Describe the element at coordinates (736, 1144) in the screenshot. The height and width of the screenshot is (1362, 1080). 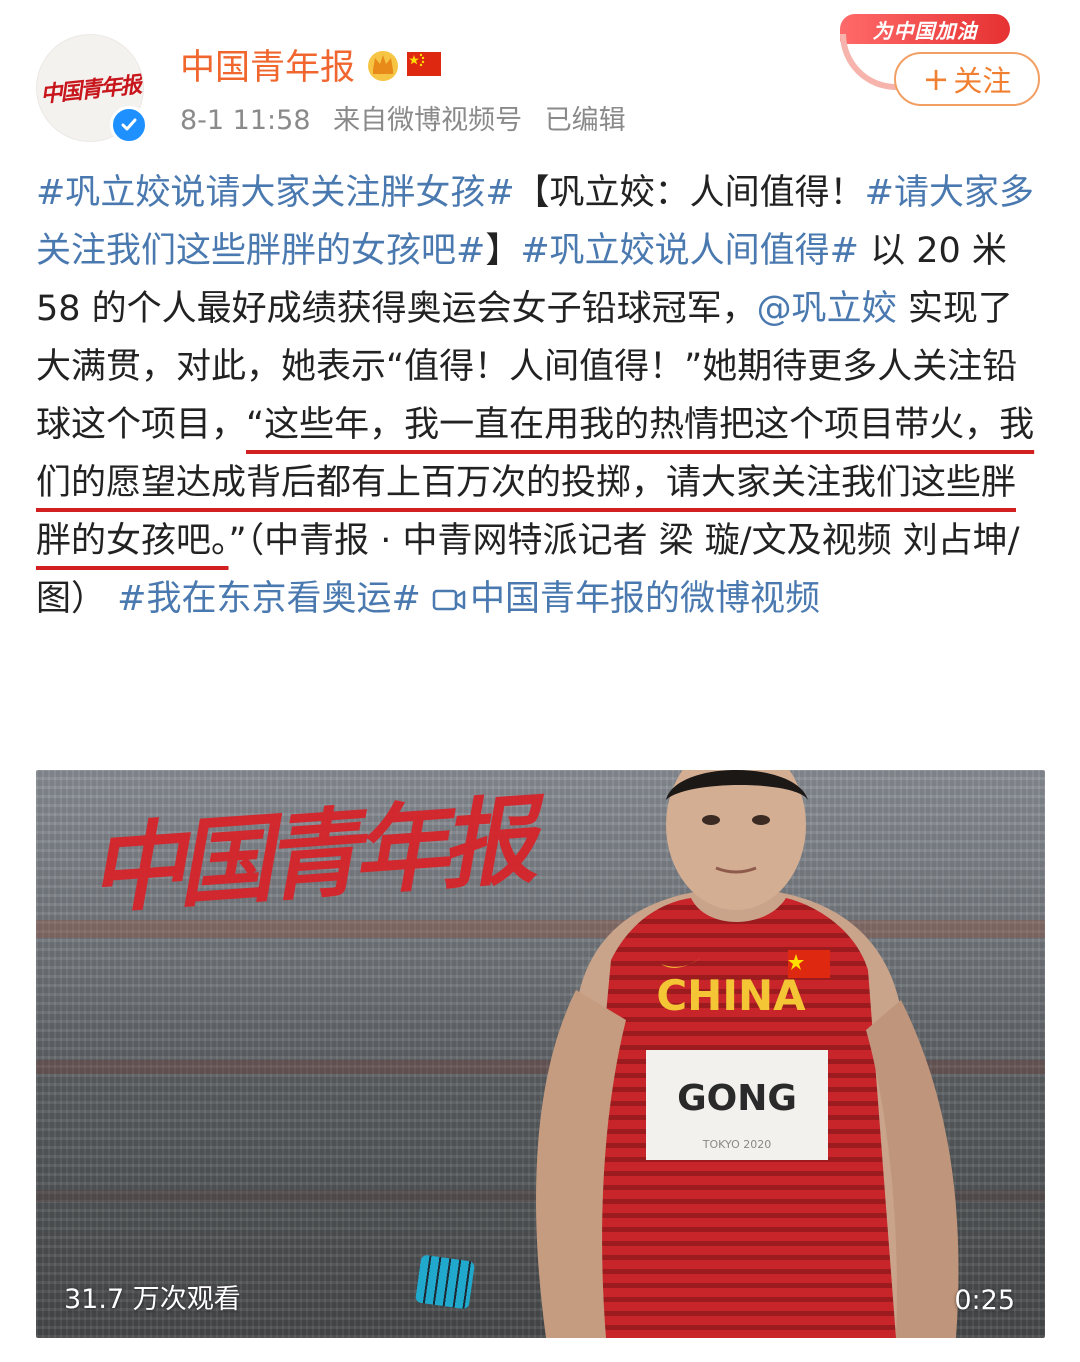
I see `bib-sub: TOKYO 2020` at that location.